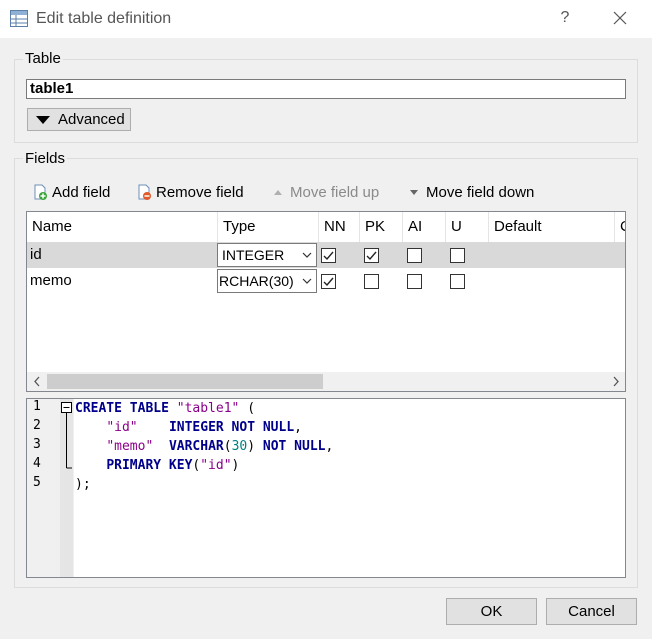  What do you see at coordinates (196, 446) in the screenshot?
I see `sql-keyword: VARCHAR` at bounding box center [196, 446].